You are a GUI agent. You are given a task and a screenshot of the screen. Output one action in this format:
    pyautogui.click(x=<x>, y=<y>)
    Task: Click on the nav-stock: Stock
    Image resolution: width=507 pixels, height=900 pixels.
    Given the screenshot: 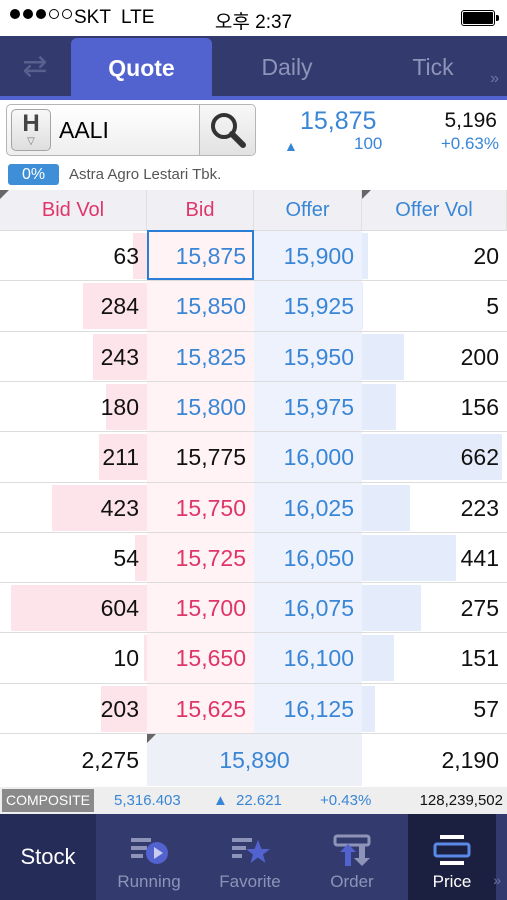 What is the action you would take?
    pyautogui.click(x=48, y=857)
    